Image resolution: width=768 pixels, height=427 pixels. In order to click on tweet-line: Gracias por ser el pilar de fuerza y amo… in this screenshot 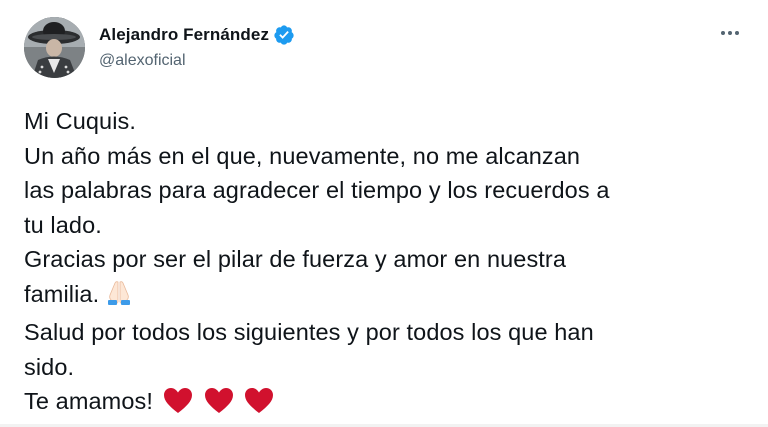, I will do `click(295, 259)`.